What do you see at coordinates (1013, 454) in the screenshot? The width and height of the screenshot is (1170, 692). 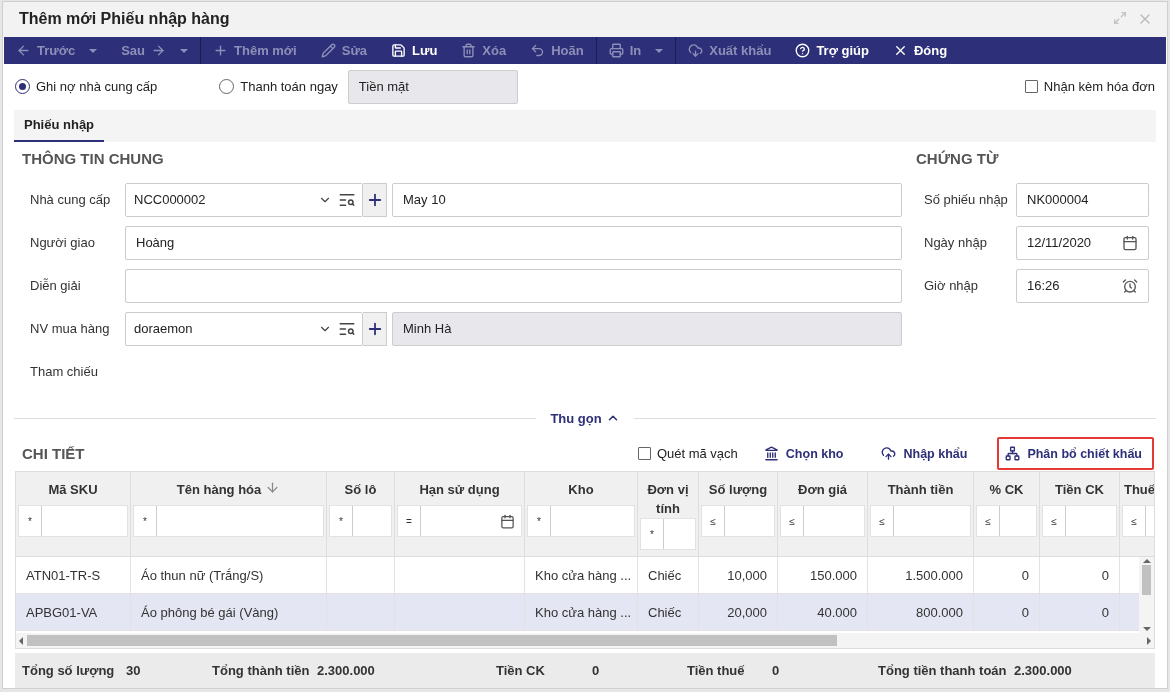 I see `tree-icon` at bounding box center [1013, 454].